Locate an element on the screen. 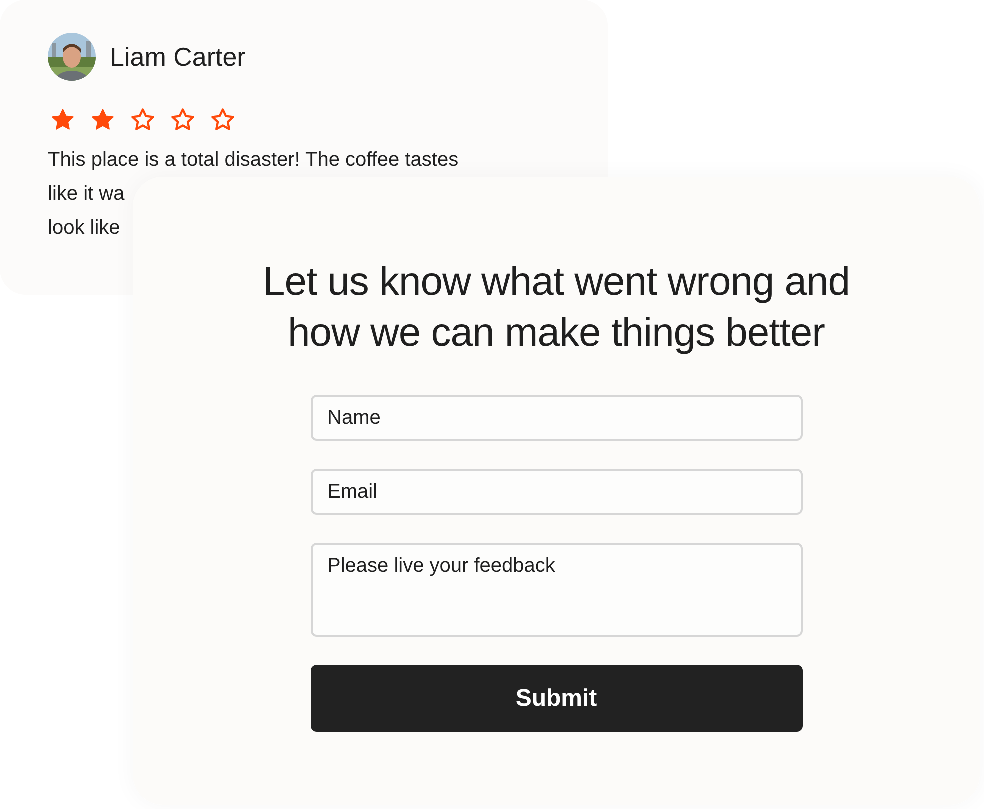 Image resolution: width=984 pixels, height=809 pixels. reviewer-name: Liam Carter is located at coordinates (178, 57).